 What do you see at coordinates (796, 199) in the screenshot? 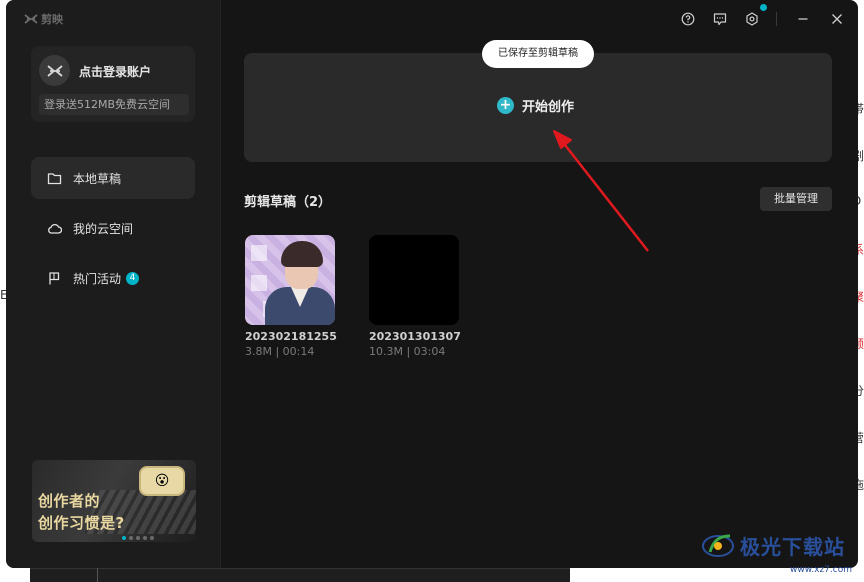
I see `batch-manage-button: 批量管理` at bounding box center [796, 199].